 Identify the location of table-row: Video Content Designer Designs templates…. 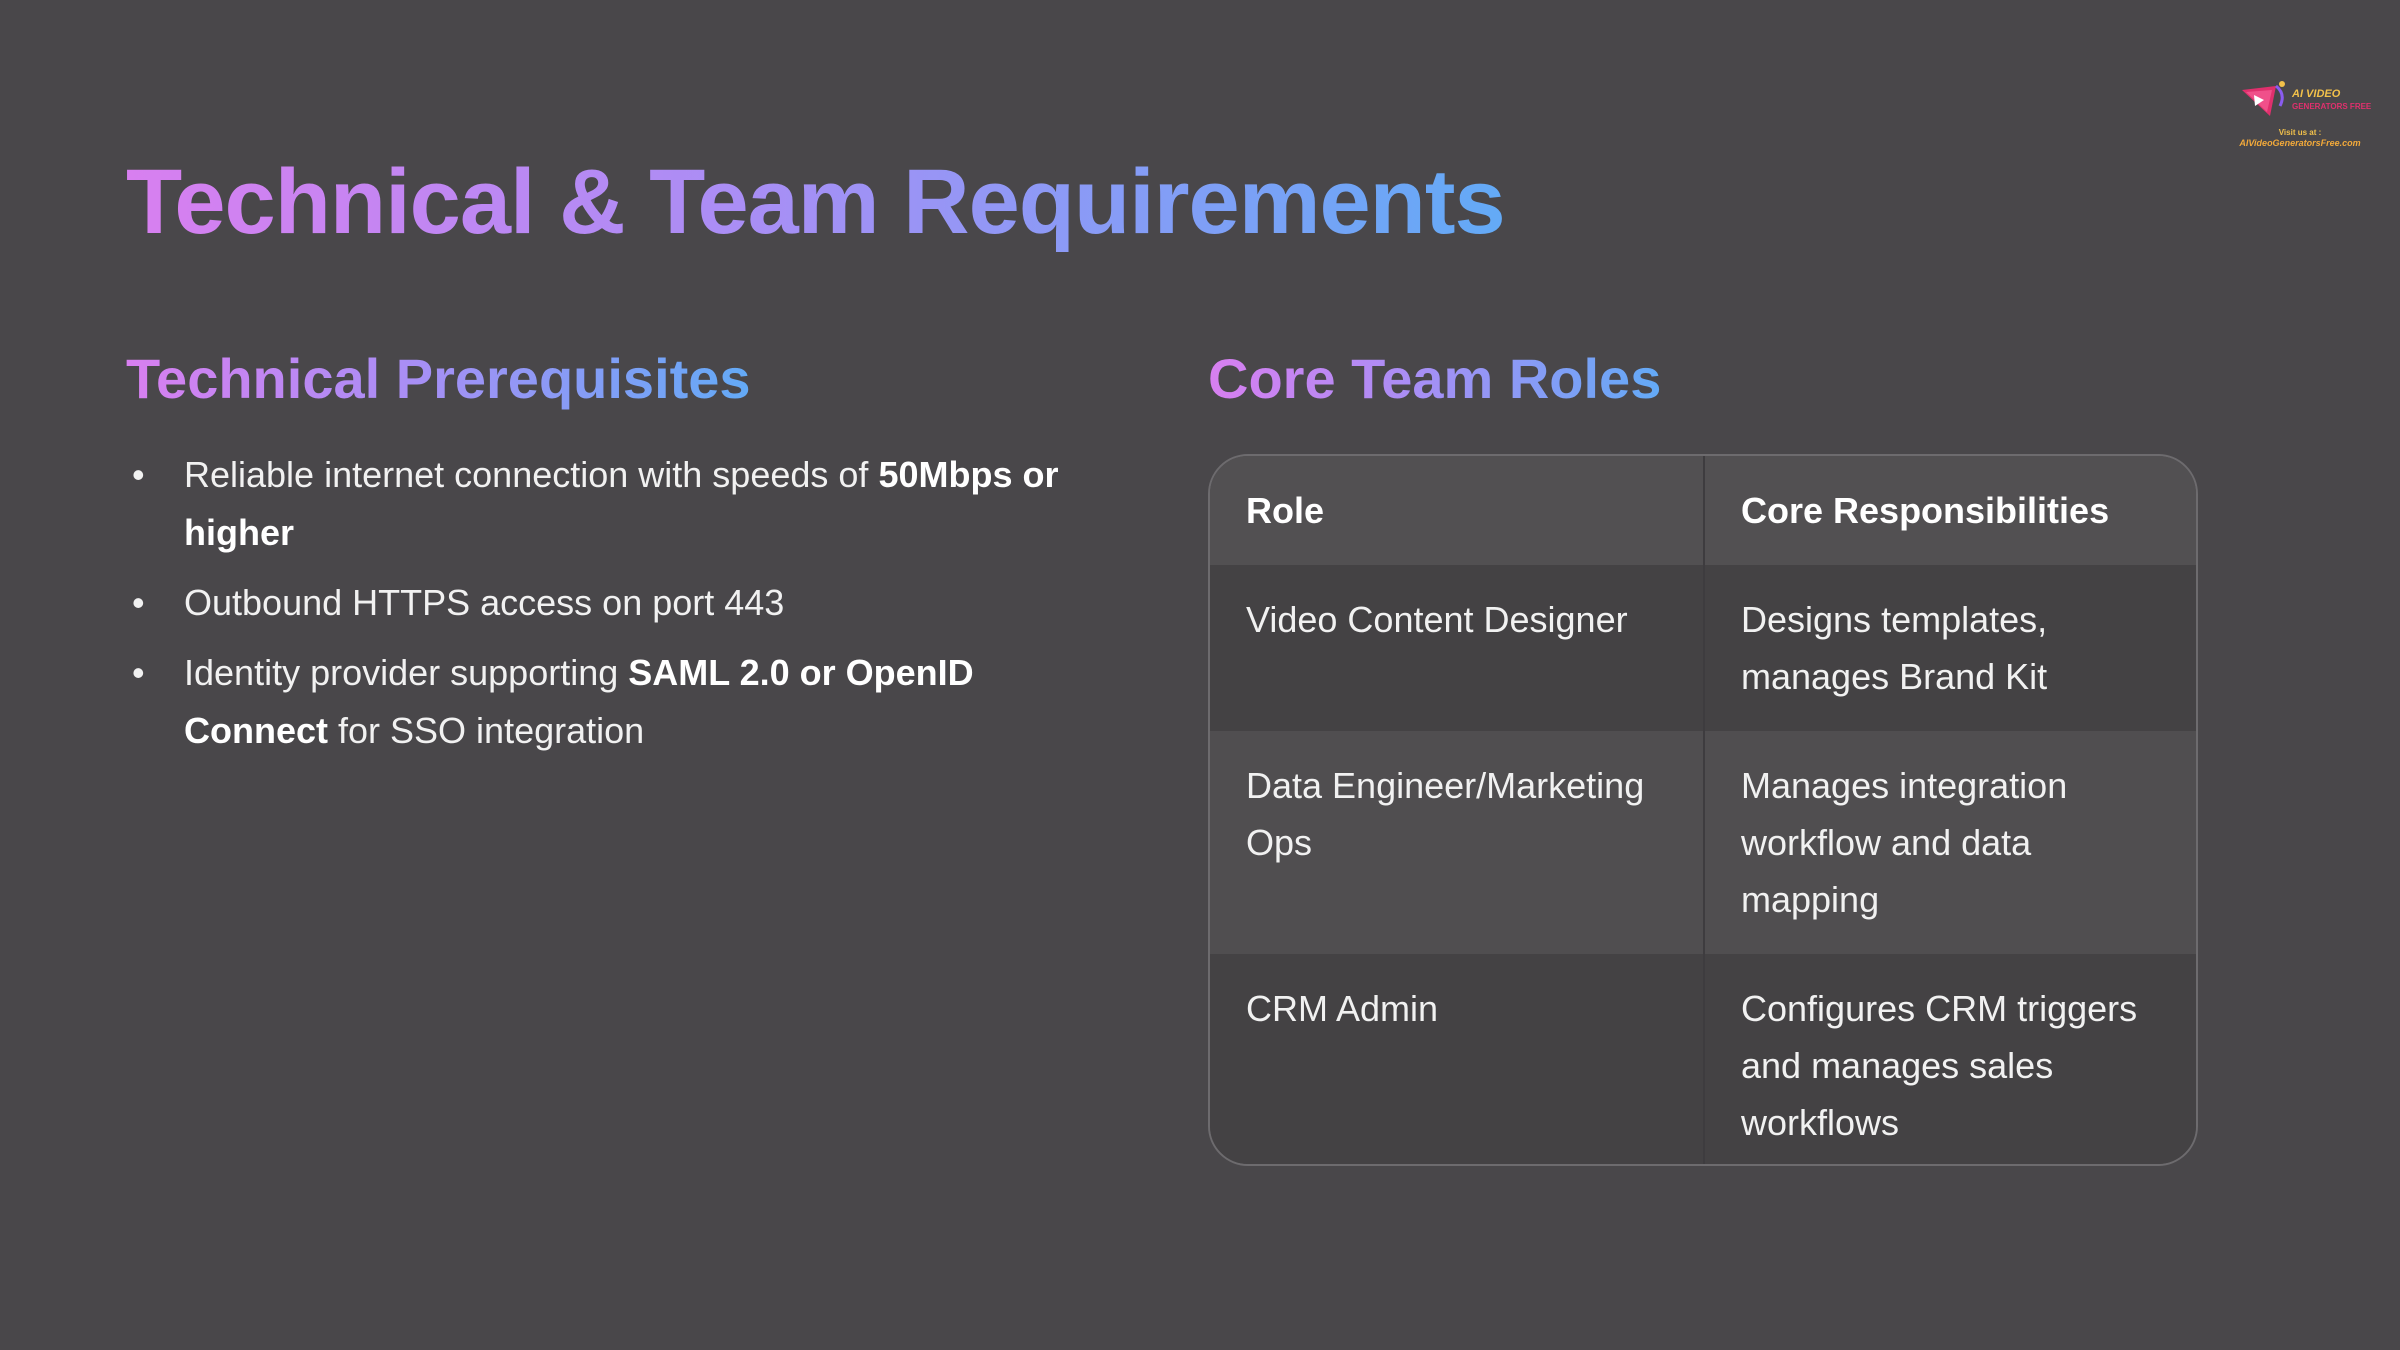
(1703, 648).